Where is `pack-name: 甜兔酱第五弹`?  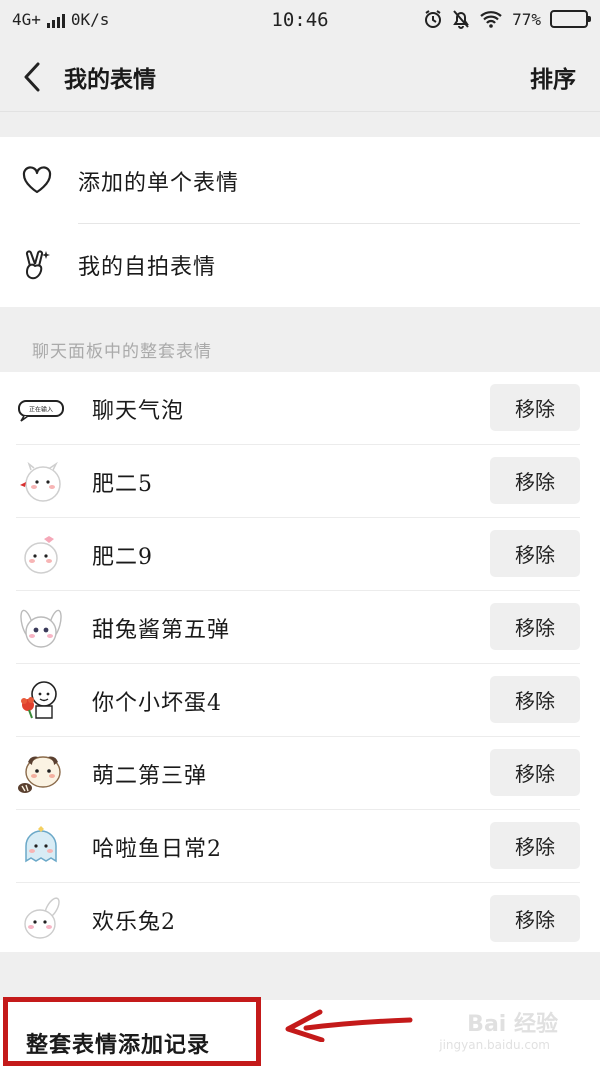 pack-name: 甜兔酱第五弹 is located at coordinates (161, 630).